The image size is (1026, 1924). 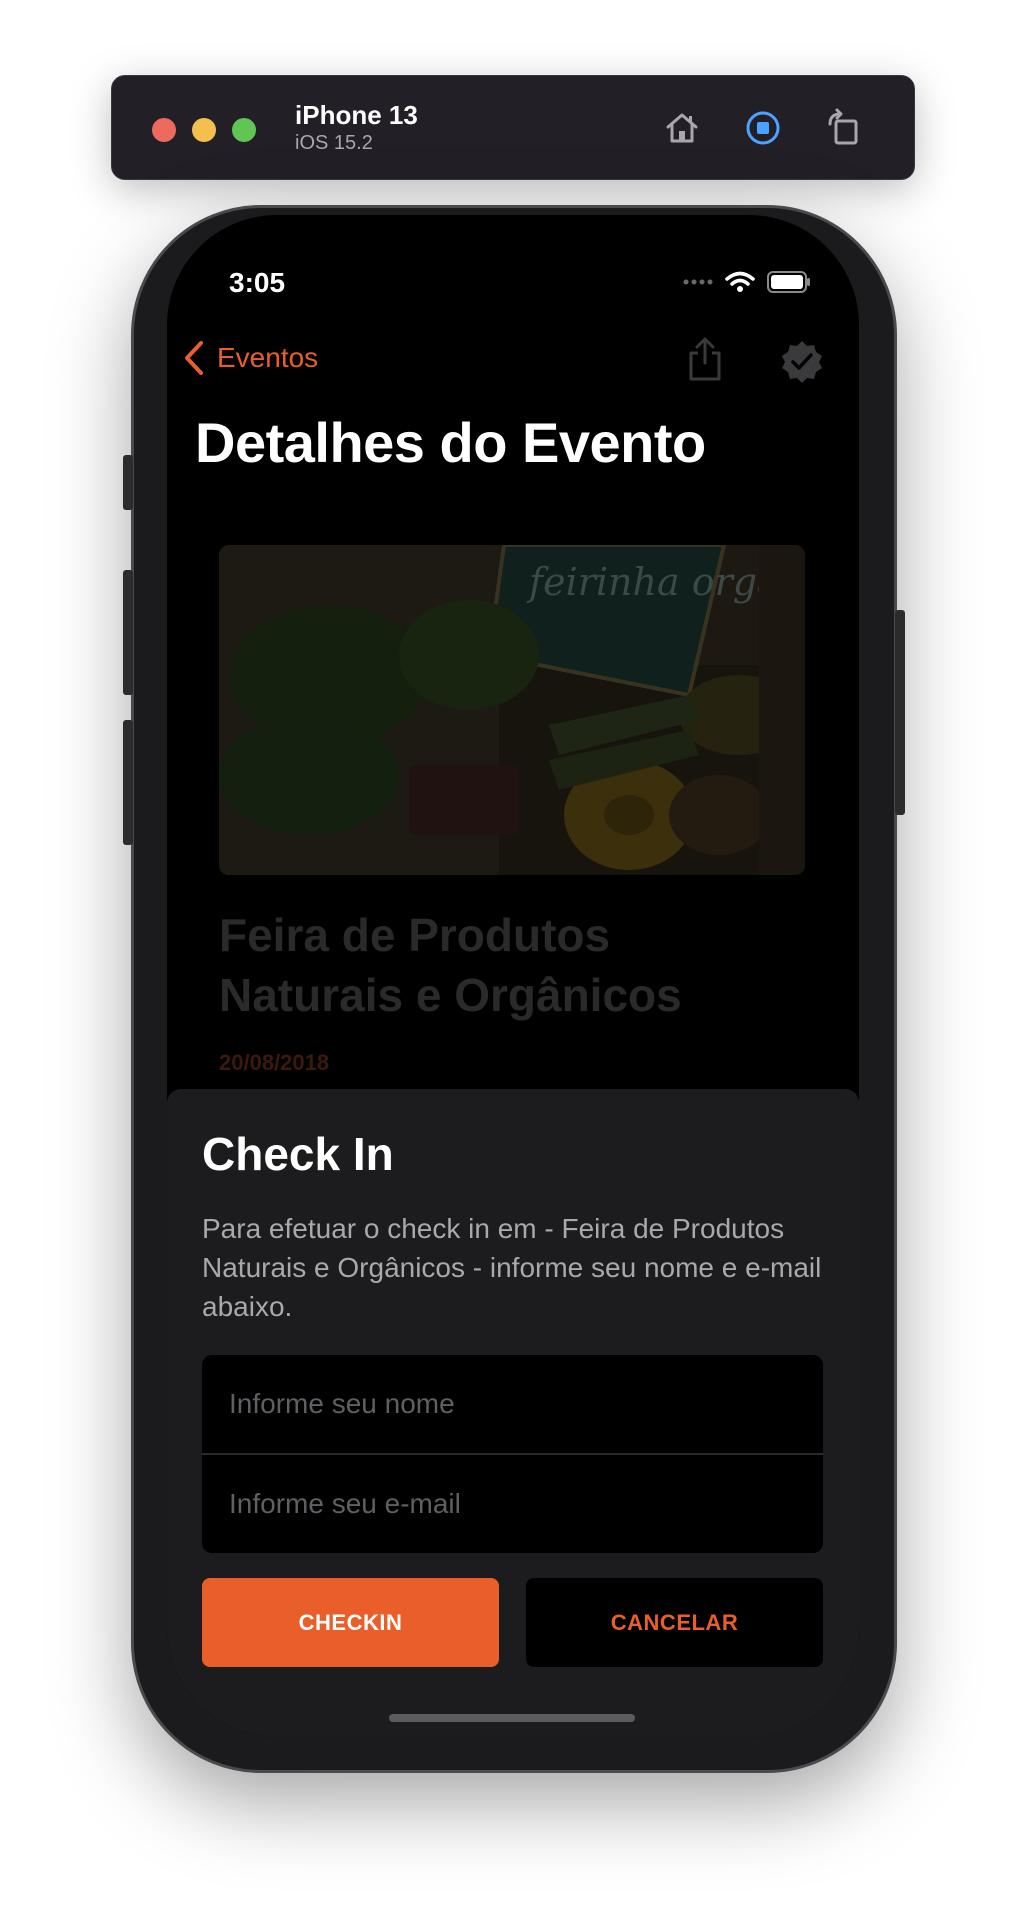 I want to click on checkin-title: Check In, so click(x=298, y=1154).